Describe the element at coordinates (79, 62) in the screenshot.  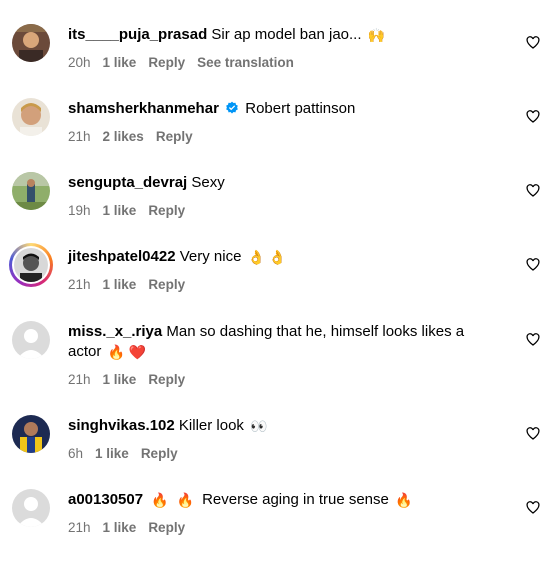
I see `timestamp: 20h` at that location.